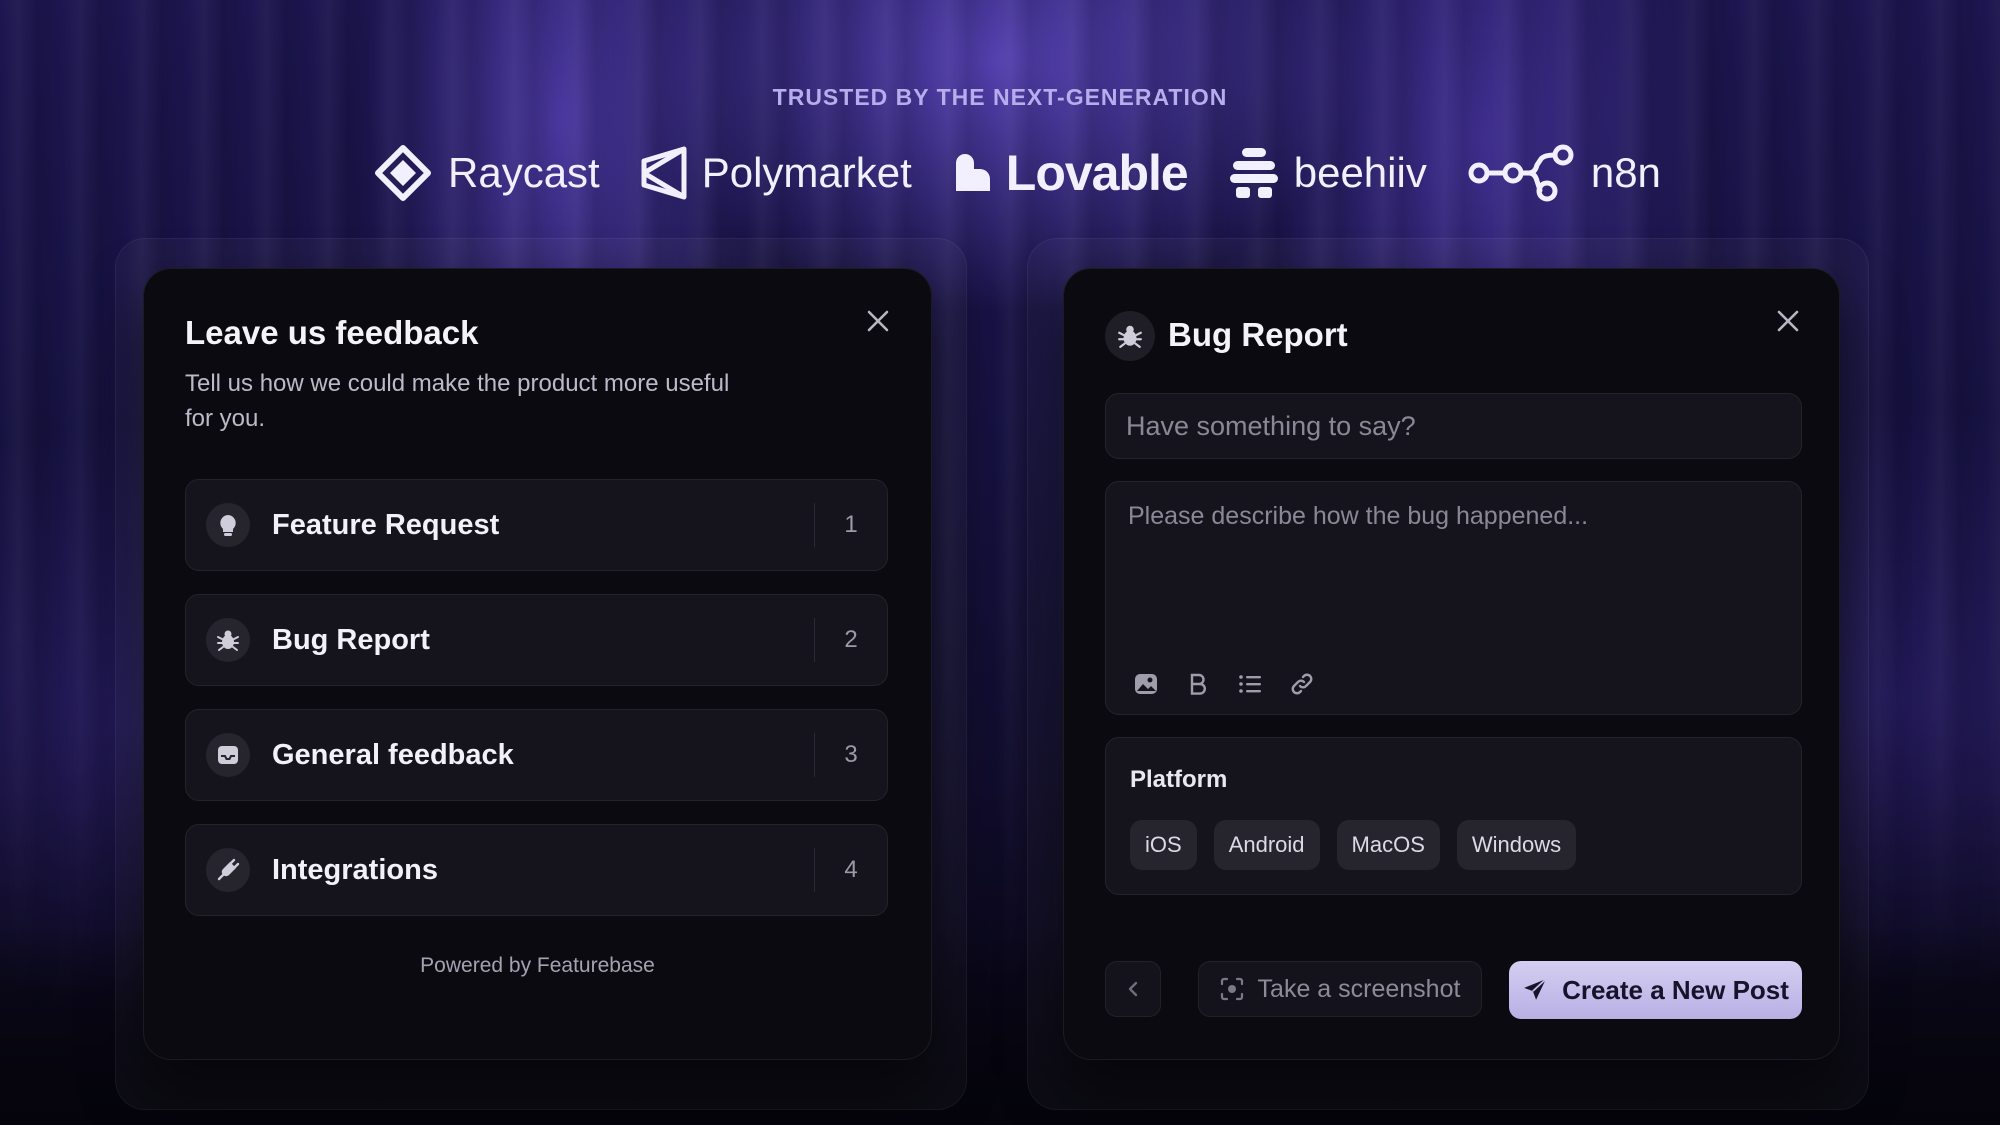 This screenshot has width=2000, height=1125. I want to click on lovable-logo-text: Lovable, so click(1097, 173).